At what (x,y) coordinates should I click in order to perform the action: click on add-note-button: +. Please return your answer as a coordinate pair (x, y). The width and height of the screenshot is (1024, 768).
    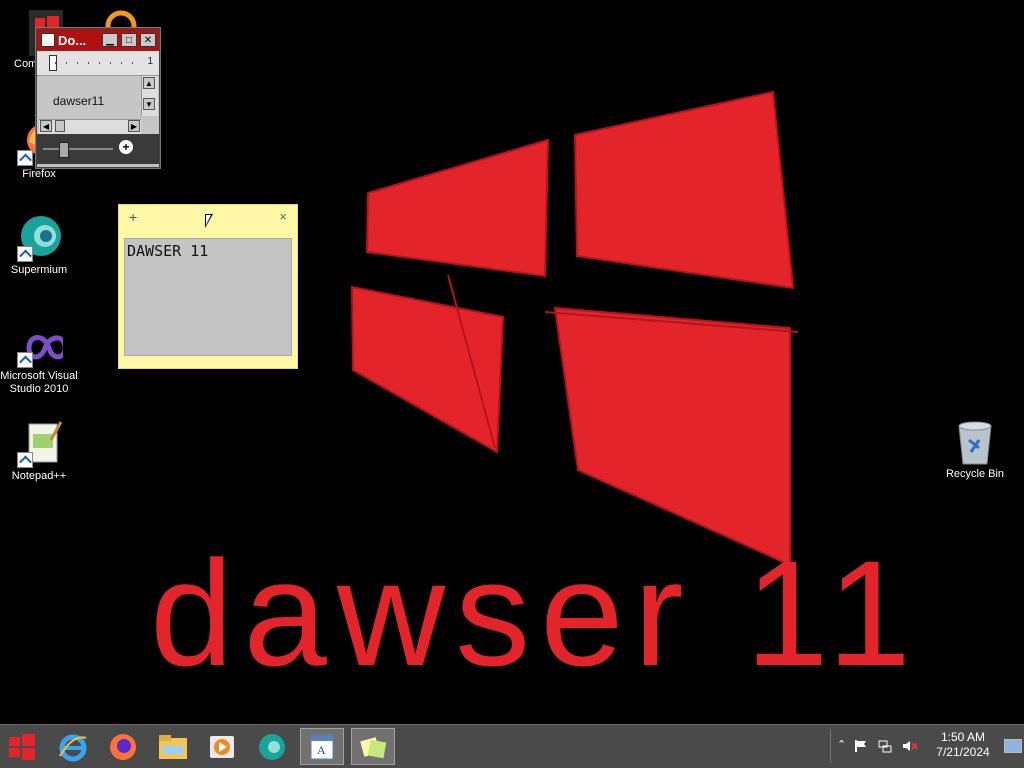
    Looking at the image, I should click on (133, 217).